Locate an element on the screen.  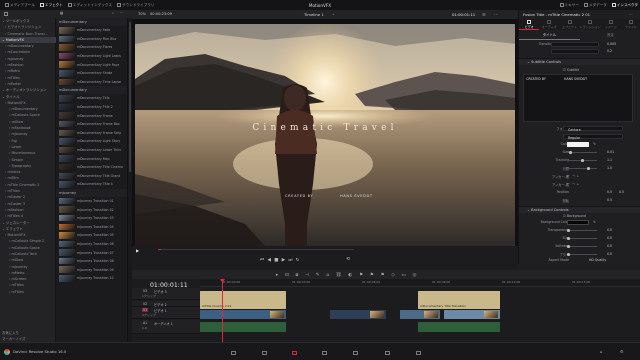
fusion-page-icon is located at coordinates (324, 353).